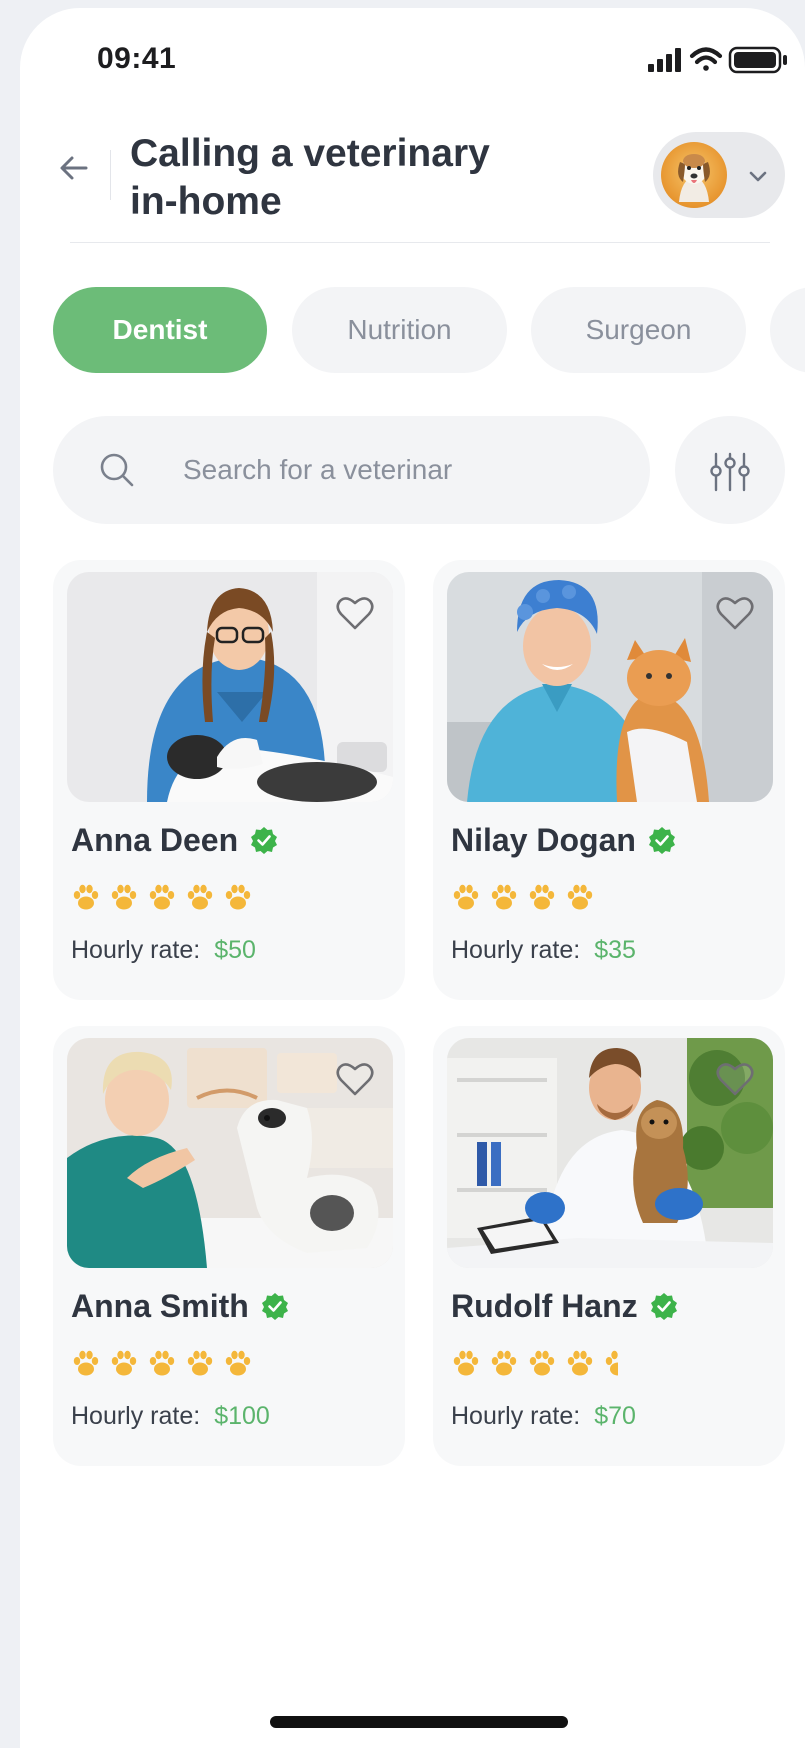 The height and width of the screenshot is (1748, 805). Describe the element at coordinates (350, 178) in the screenshot. I see `page-title: Calling a veterinary in-home` at that location.